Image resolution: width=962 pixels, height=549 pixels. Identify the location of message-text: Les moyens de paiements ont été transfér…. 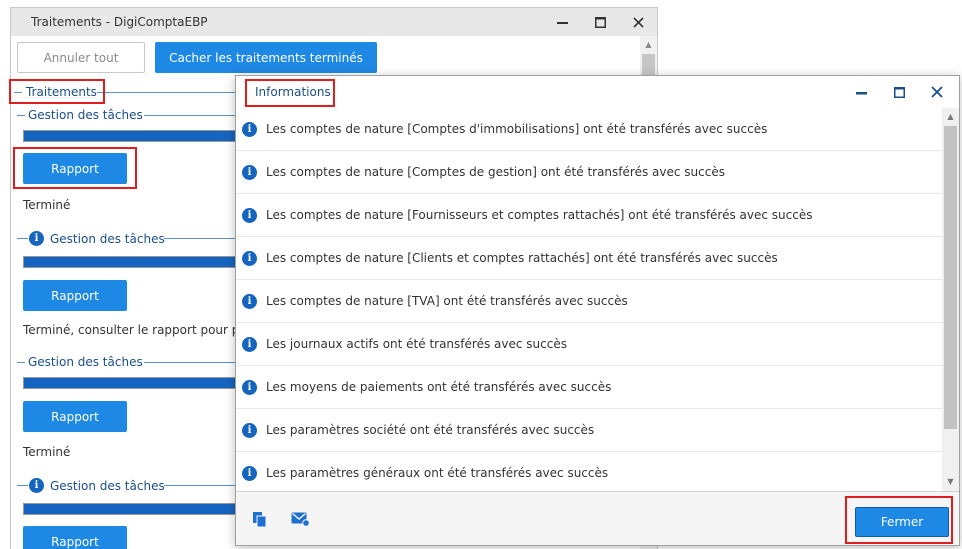
(439, 387).